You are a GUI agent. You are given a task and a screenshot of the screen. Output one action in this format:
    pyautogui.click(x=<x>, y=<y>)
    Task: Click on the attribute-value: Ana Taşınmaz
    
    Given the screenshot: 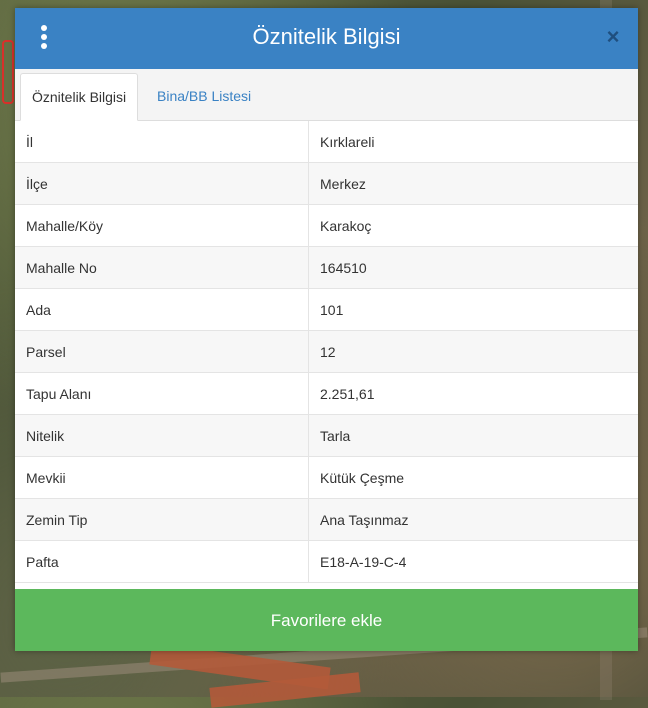 What is the action you would take?
    pyautogui.click(x=473, y=519)
    